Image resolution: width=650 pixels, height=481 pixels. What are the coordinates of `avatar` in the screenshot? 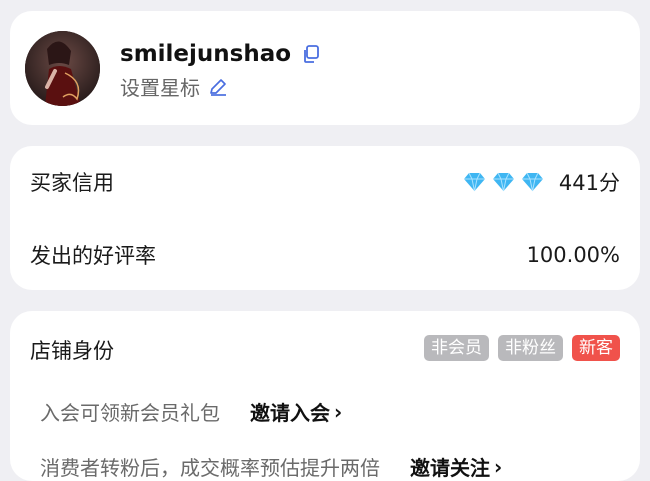 It's located at (62, 68).